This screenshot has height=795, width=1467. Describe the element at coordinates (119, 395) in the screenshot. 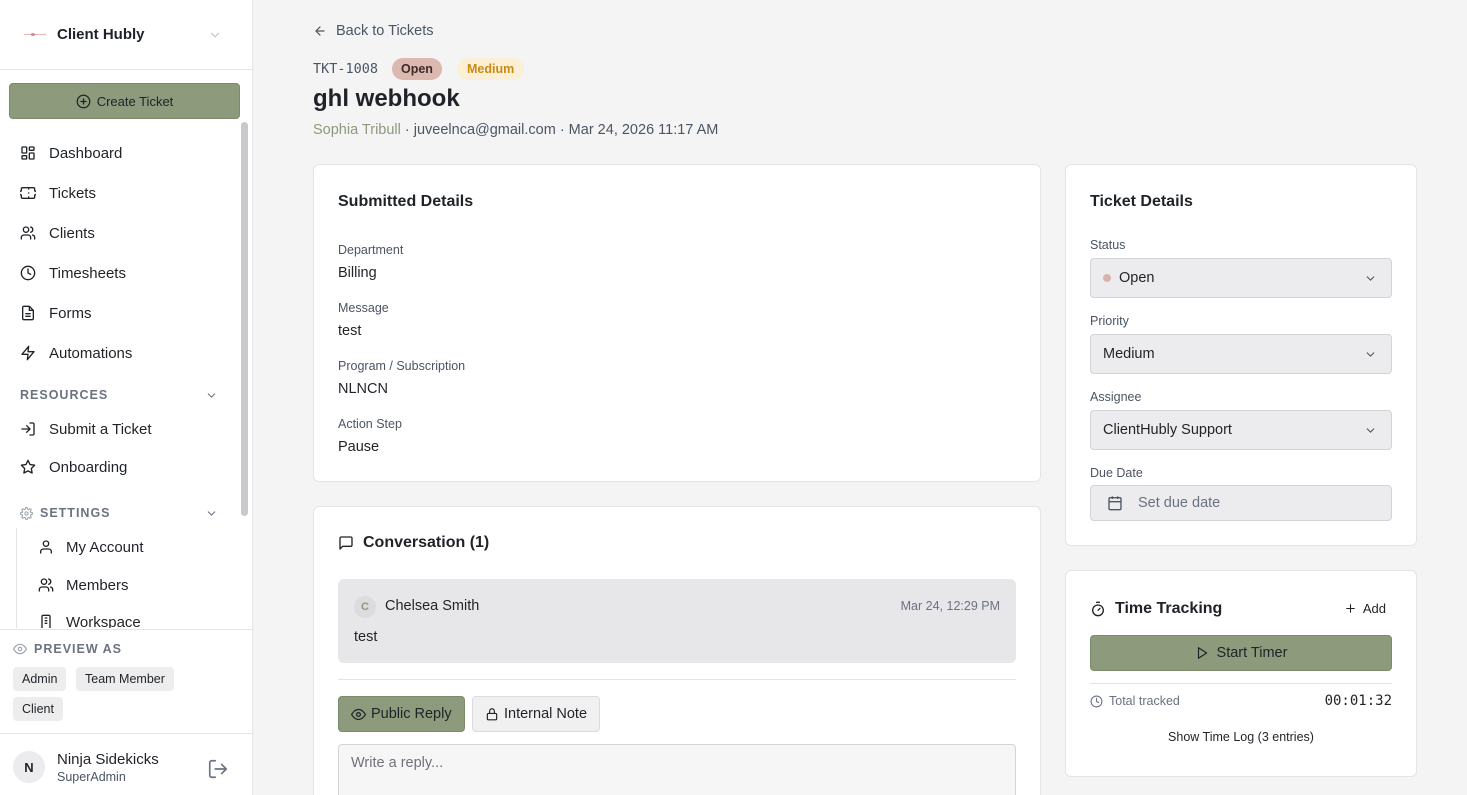

I see `resources-section-toggle: RESOURCES` at that location.